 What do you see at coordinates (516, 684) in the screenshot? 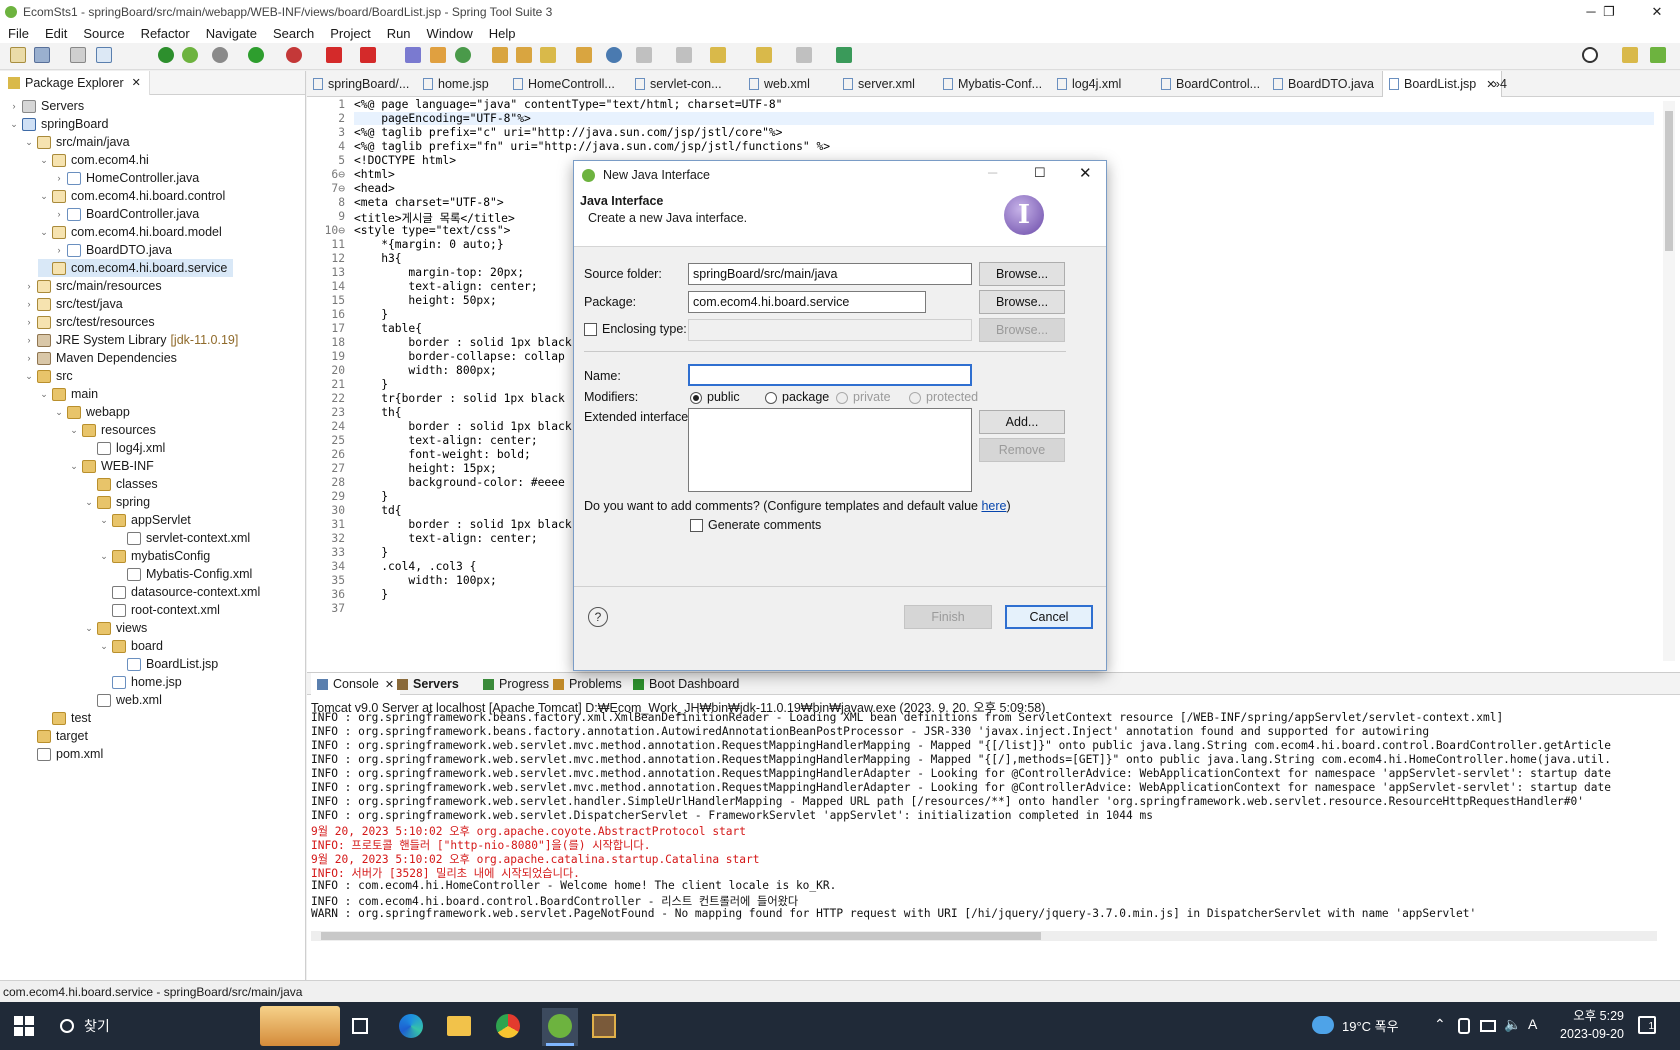
I see `console-tab: Progress` at bounding box center [516, 684].